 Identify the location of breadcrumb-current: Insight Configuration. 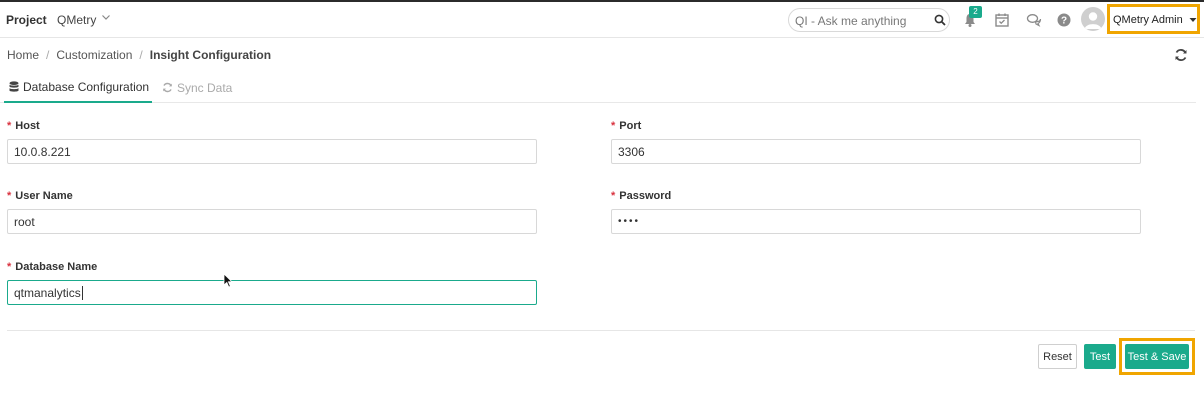
(210, 55).